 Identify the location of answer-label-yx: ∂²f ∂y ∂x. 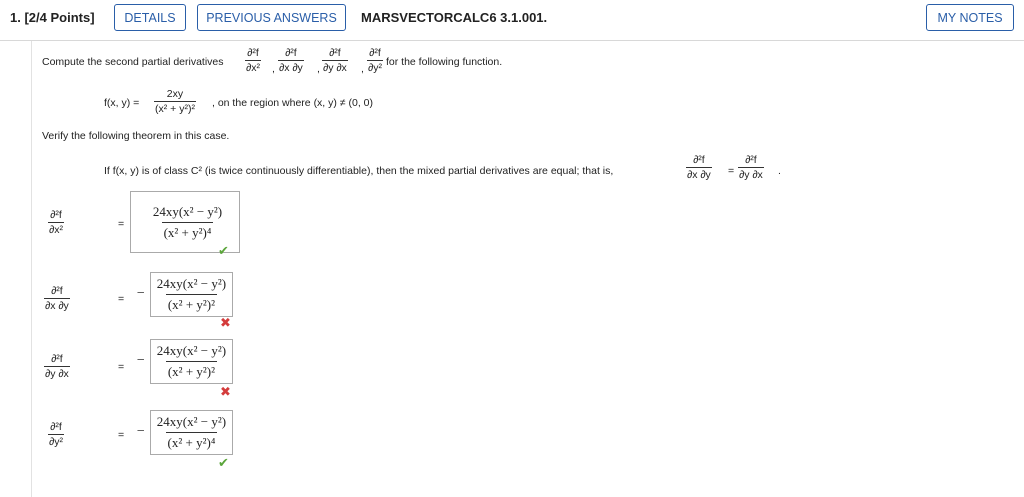
(57, 366).